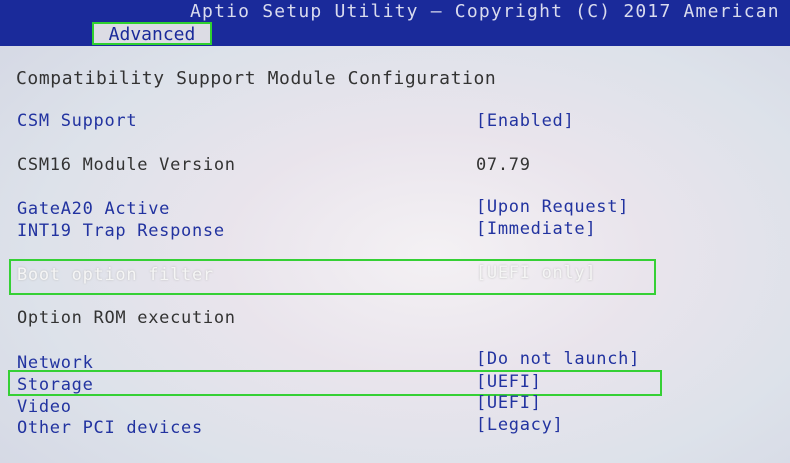 The height and width of the screenshot is (463, 790). Describe the element at coordinates (126, 318) in the screenshot. I see `section-option-rom: Option ROM execution` at that location.